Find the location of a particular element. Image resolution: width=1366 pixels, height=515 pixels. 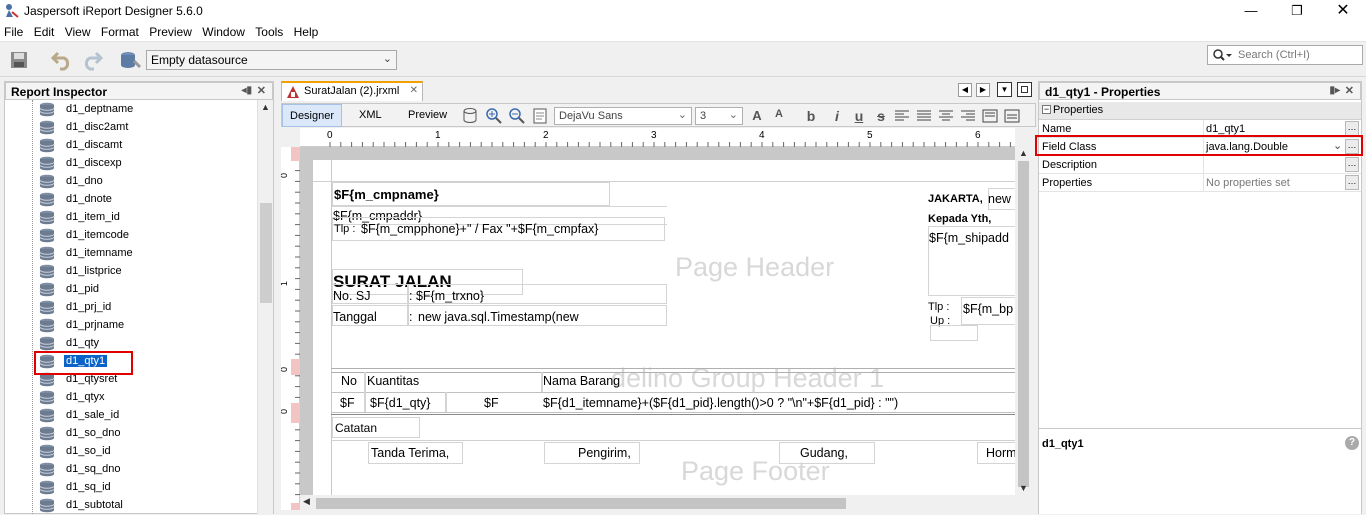

tree-item-label: d1_subtotal is located at coordinates (94, 505).